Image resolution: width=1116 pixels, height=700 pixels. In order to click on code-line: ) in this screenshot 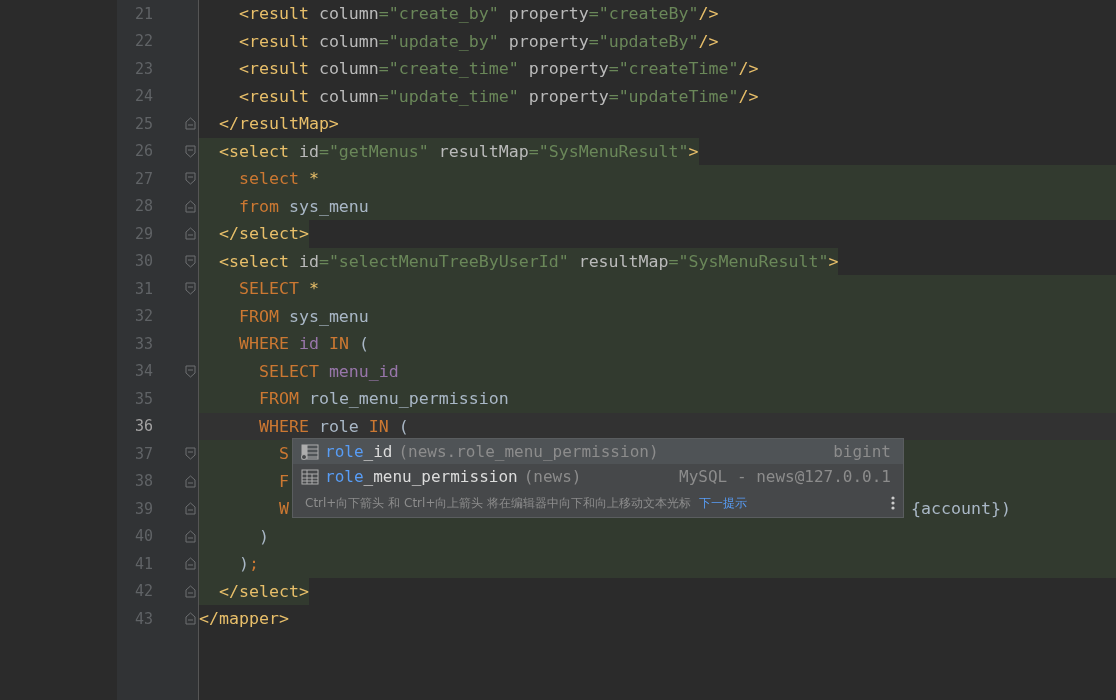, I will do `click(263, 536)`.